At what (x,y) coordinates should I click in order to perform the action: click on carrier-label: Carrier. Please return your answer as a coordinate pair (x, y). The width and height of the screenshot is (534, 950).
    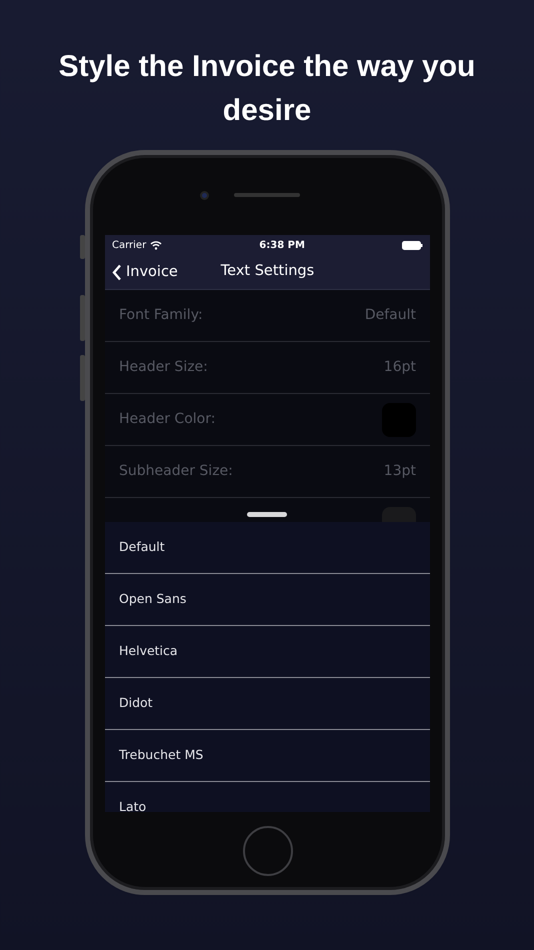
    Looking at the image, I should click on (129, 245).